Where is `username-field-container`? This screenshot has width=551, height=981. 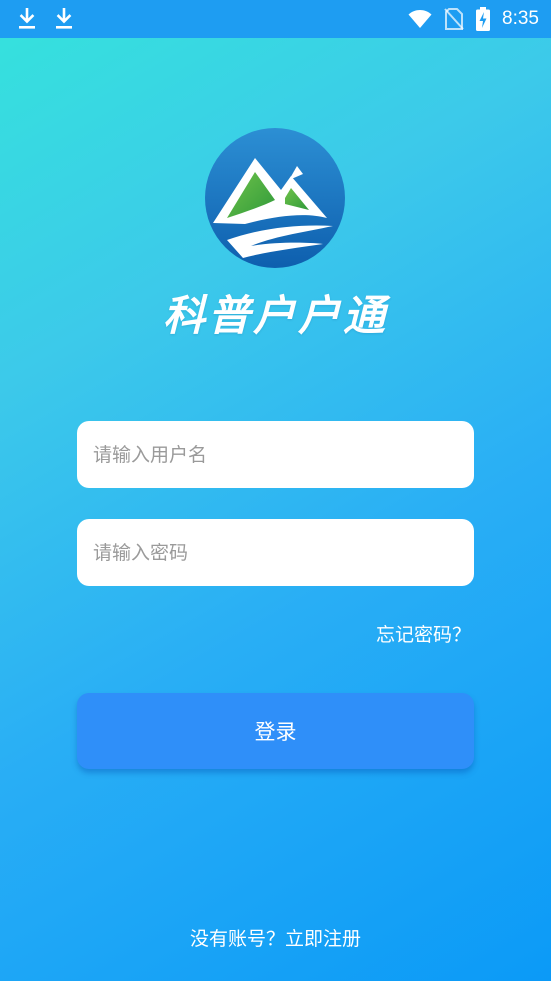 username-field-container is located at coordinates (275, 454).